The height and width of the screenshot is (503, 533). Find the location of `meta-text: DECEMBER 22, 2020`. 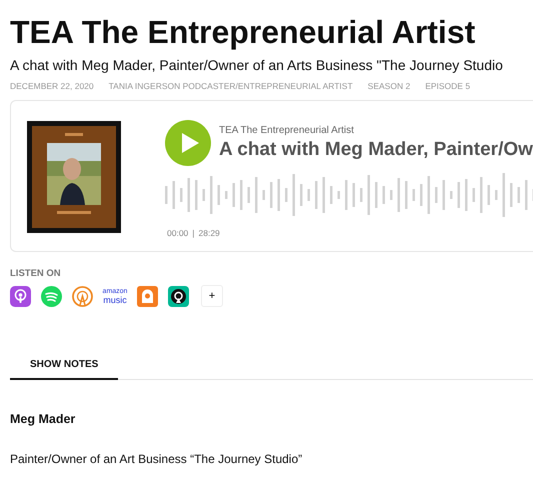

meta-text: DECEMBER 22, 2020 is located at coordinates (52, 86).